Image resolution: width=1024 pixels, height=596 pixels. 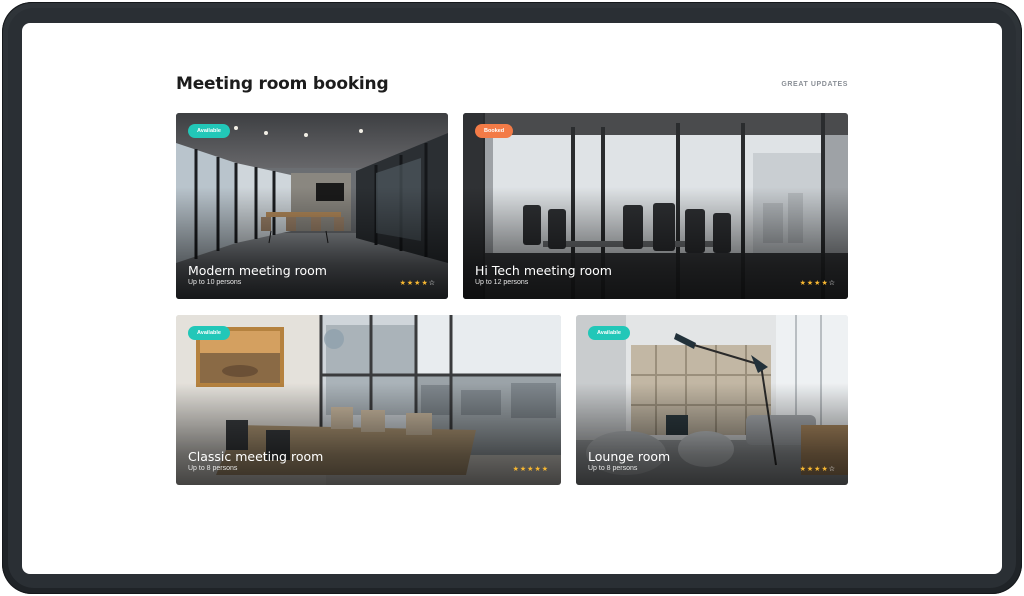 I want to click on room-name: Modern meeting room, so click(x=257, y=270).